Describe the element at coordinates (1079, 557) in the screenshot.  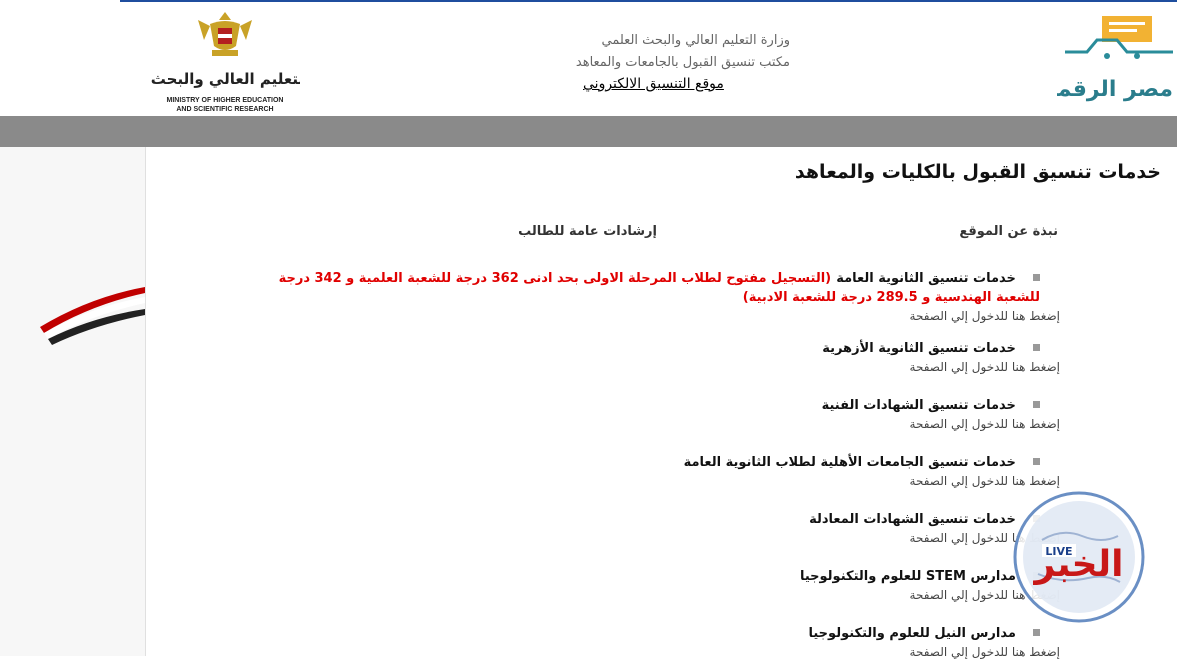
I see `news-watermark-logo: الخبر LIVE` at that location.